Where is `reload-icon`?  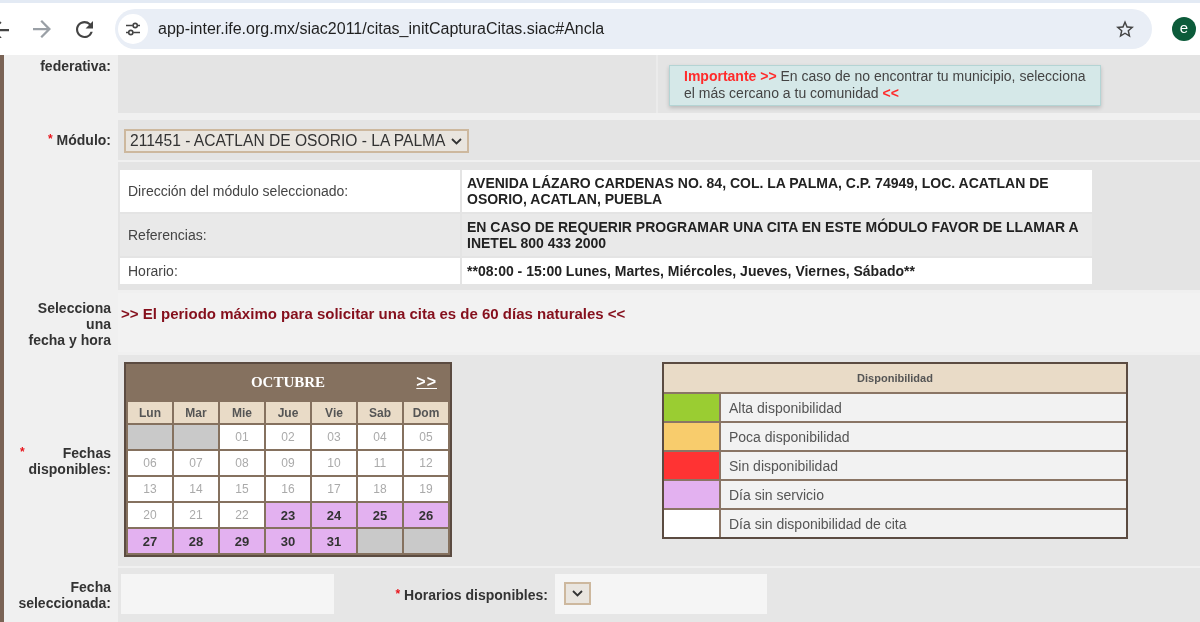
reload-icon is located at coordinates (84, 29).